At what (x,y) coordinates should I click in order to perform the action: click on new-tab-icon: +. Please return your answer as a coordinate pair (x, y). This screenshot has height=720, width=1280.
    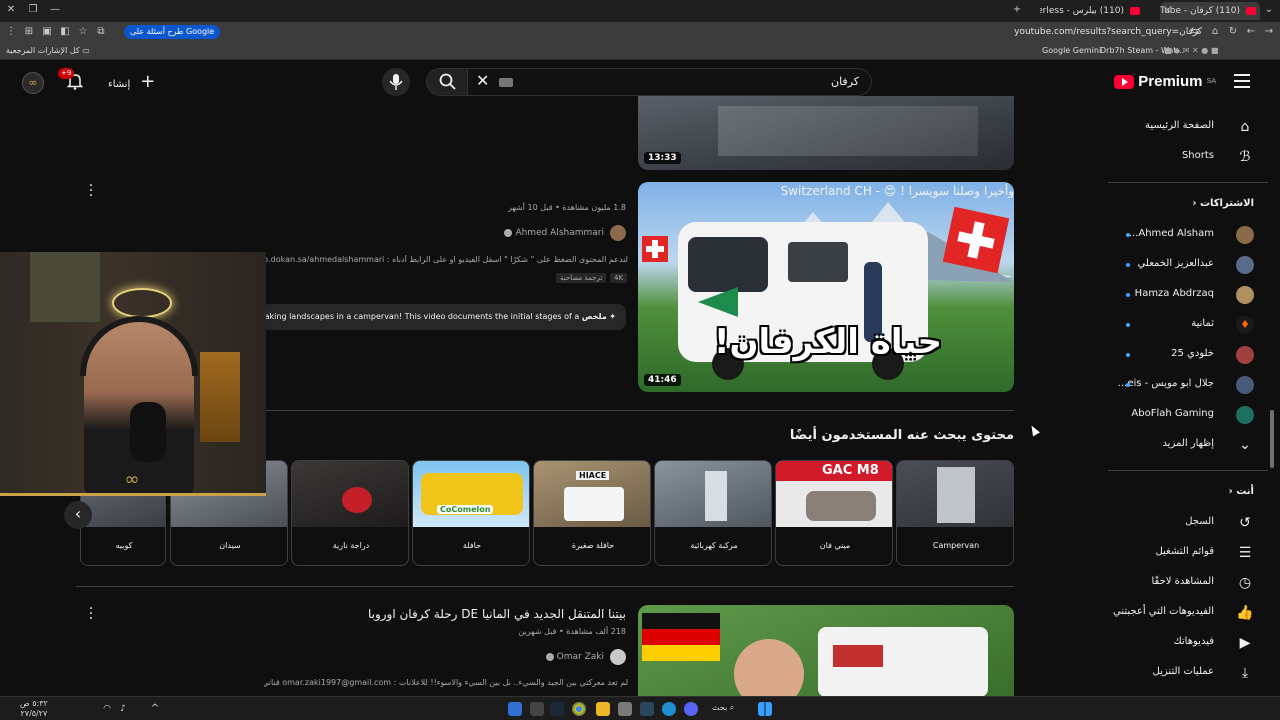
    Looking at the image, I should click on (1017, 10).